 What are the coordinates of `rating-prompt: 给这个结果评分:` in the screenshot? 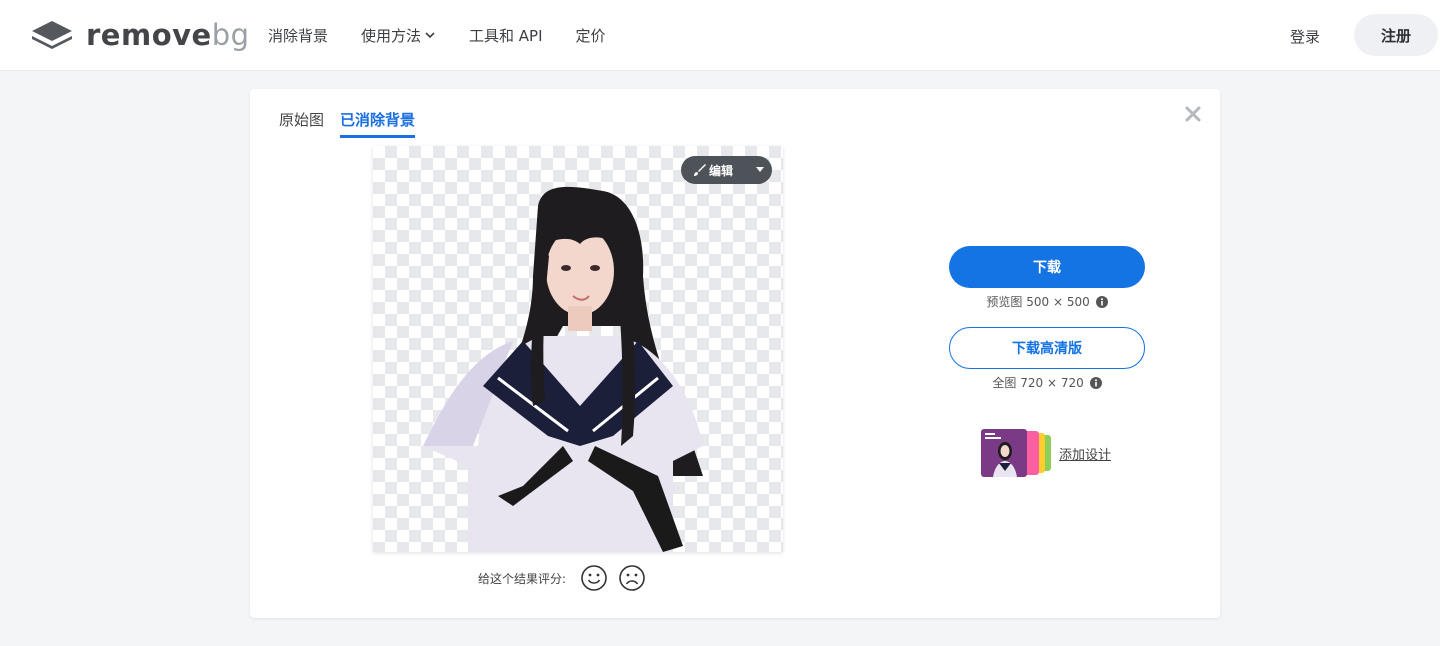 It's located at (522, 578).